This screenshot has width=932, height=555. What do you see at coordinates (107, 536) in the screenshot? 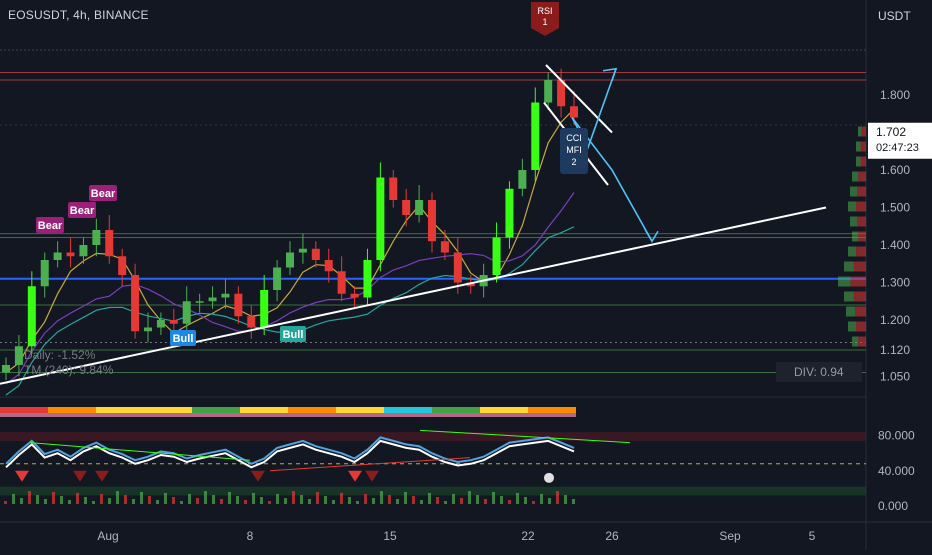
I see `time-tick-label: Aug` at bounding box center [107, 536].